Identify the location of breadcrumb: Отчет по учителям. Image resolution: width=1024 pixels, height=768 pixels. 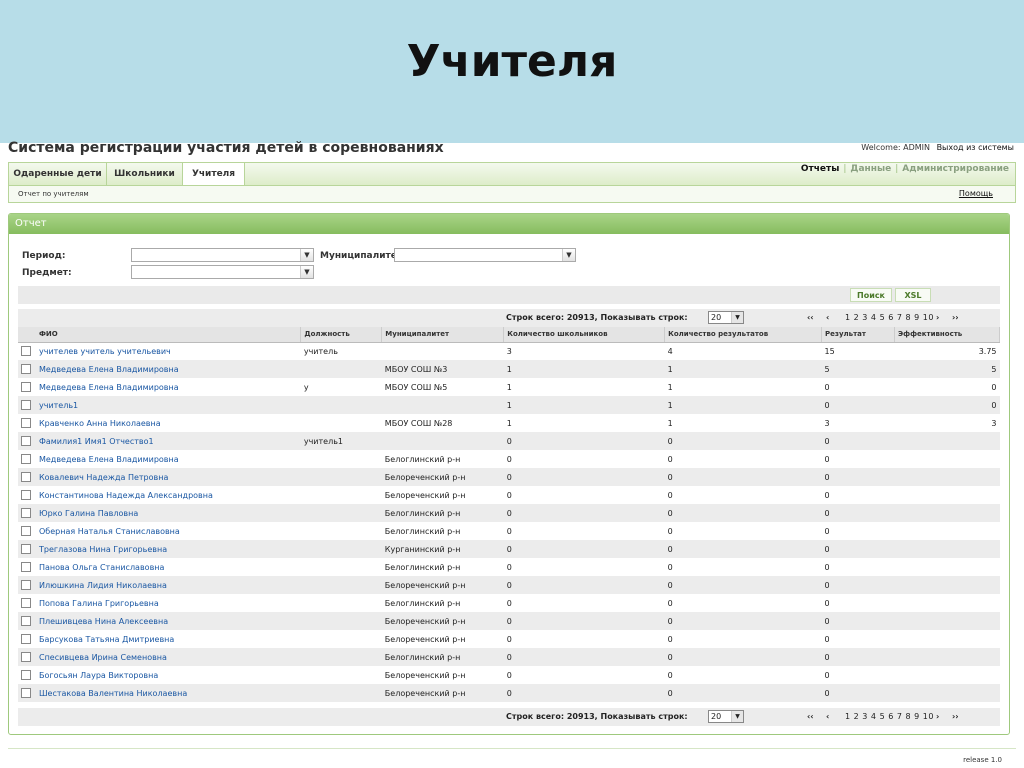
(53, 194).